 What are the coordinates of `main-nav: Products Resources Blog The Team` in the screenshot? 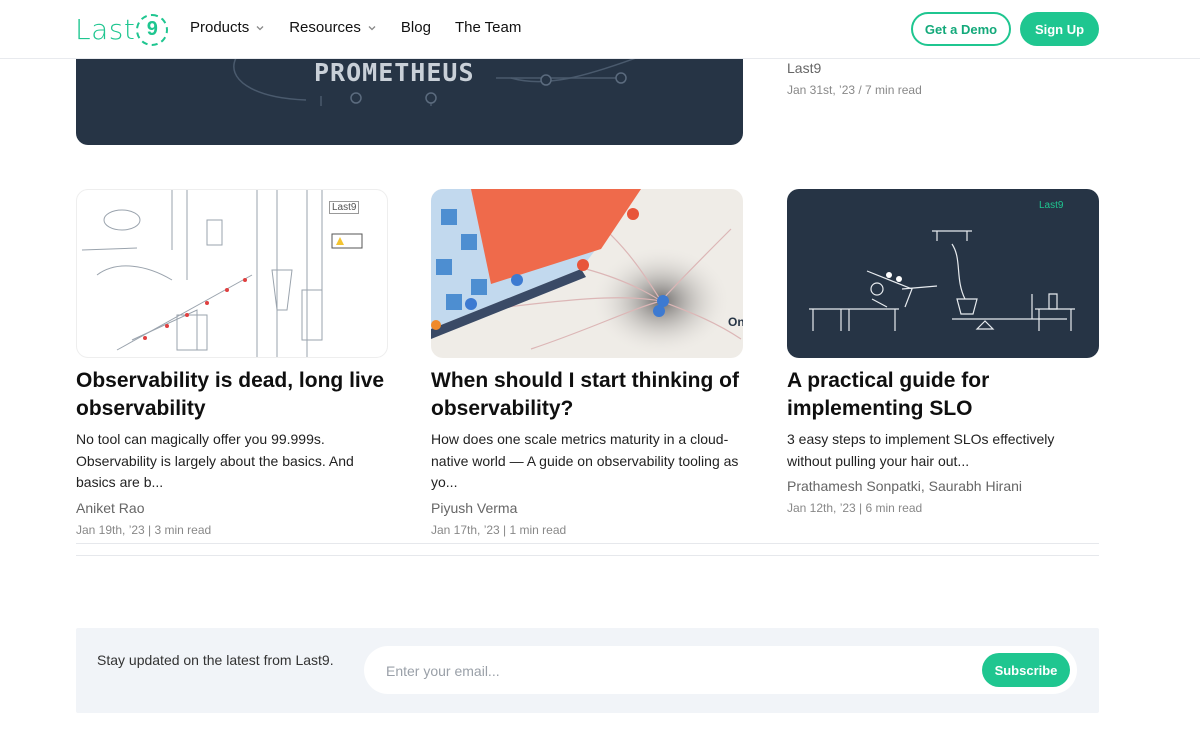 It's located at (367, 27).